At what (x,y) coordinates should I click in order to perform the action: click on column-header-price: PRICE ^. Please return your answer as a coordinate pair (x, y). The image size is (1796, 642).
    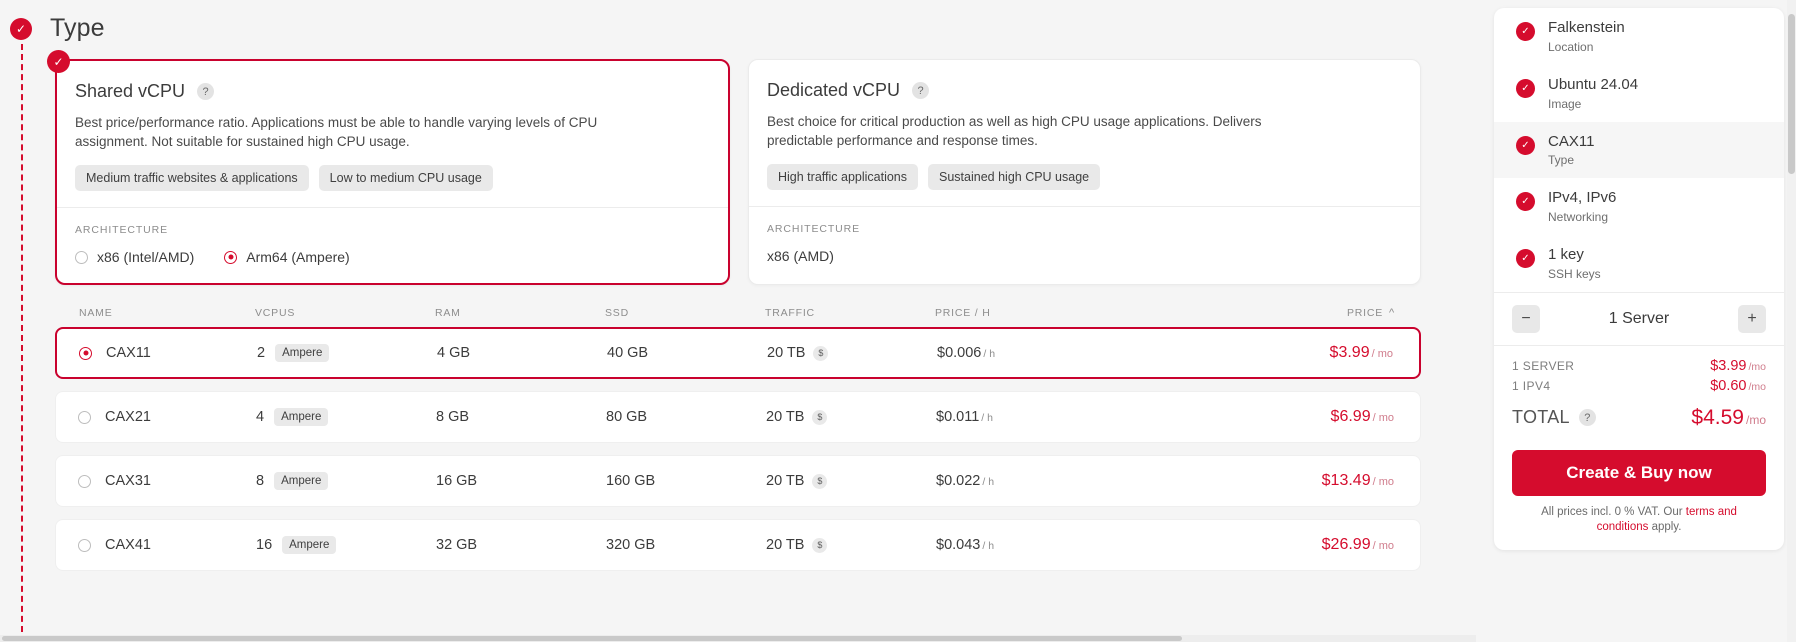
    Looking at the image, I should click on (1268, 313).